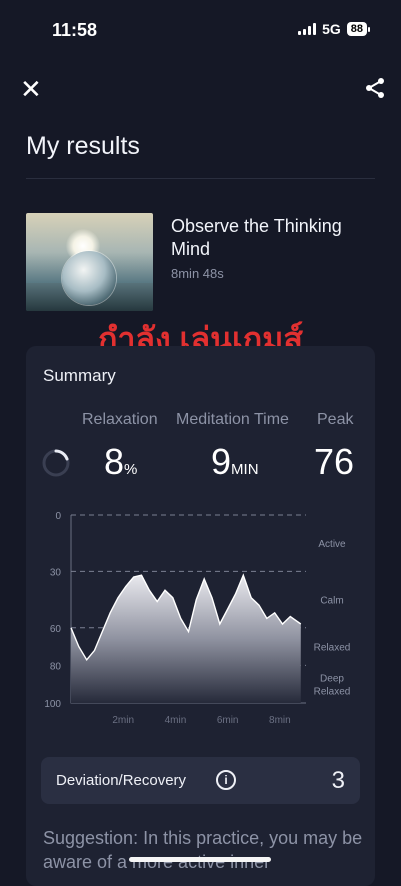 The width and height of the screenshot is (401, 886). I want to click on meditation-time-label: Meditation Time, so click(232, 419).